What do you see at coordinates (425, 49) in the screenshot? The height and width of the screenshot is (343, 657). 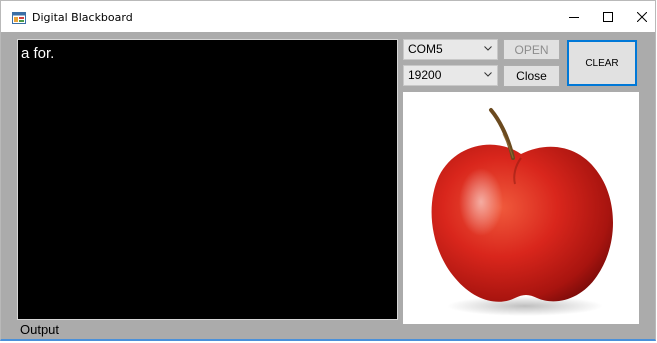 I see `port-select-value: COM5` at bounding box center [425, 49].